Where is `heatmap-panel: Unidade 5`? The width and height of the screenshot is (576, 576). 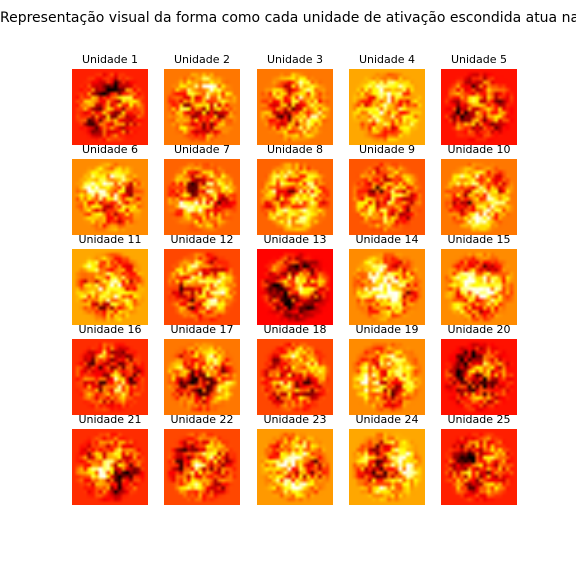 heatmap-panel: Unidade 5 is located at coordinates (479, 99).